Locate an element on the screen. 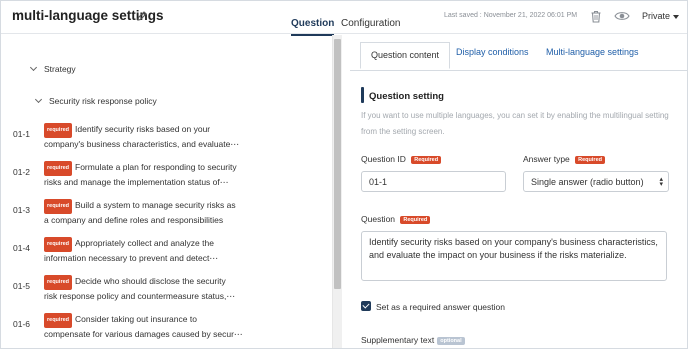 This screenshot has width=688, height=349. select-value: Single answer (radio button) is located at coordinates (587, 182).